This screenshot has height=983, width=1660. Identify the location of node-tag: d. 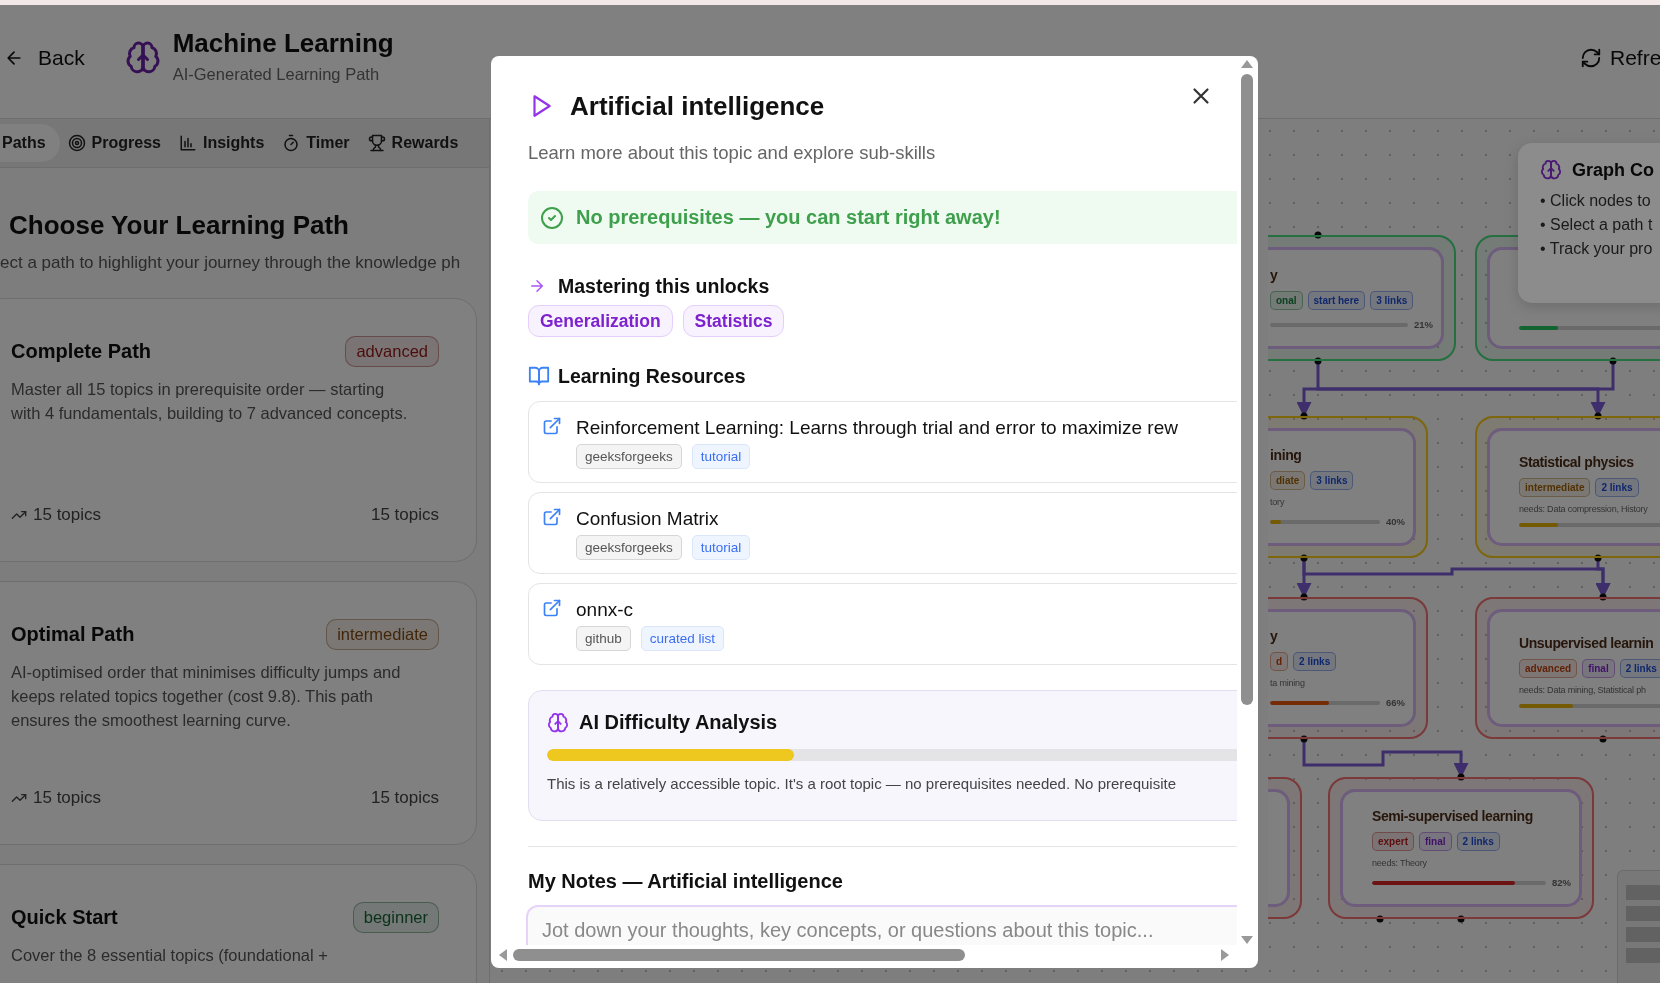
(1279, 661).